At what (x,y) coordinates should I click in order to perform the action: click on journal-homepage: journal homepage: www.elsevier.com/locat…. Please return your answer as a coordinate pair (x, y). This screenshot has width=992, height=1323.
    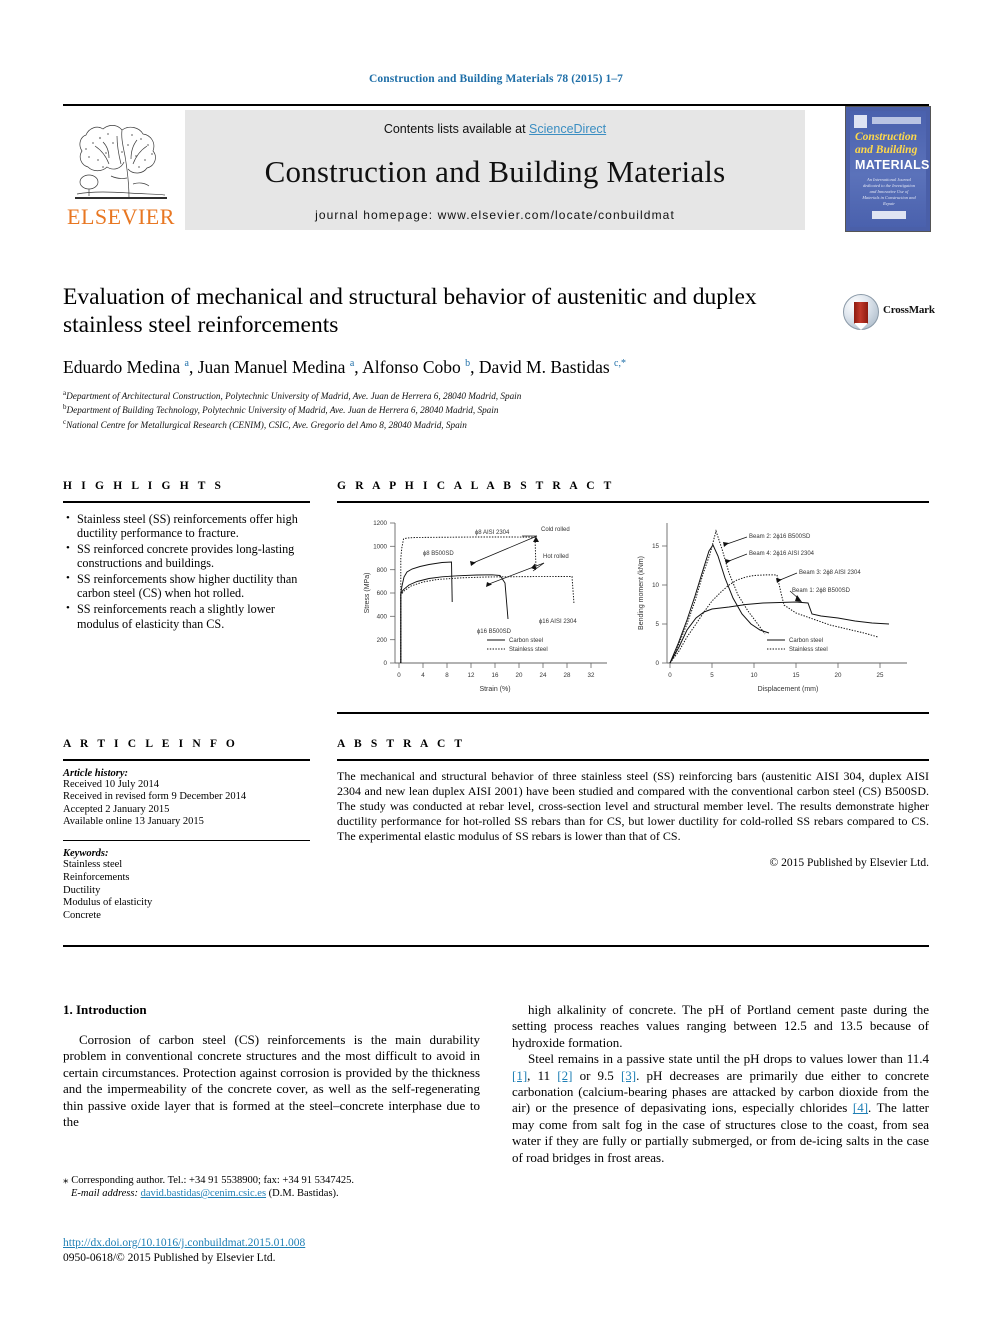
    Looking at the image, I should click on (495, 215).